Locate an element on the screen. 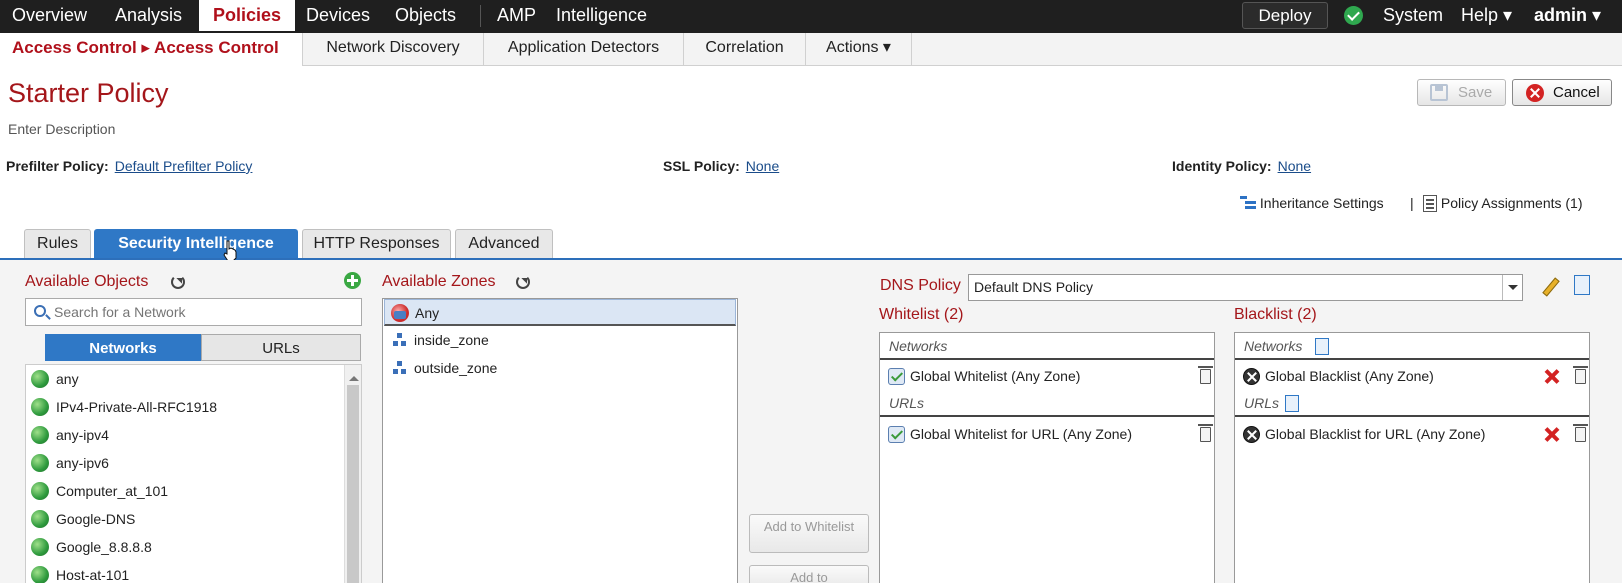 The width and height of the screenshot is (1622, 583). nav-overview: Overview is located at coordinates (49, 15).